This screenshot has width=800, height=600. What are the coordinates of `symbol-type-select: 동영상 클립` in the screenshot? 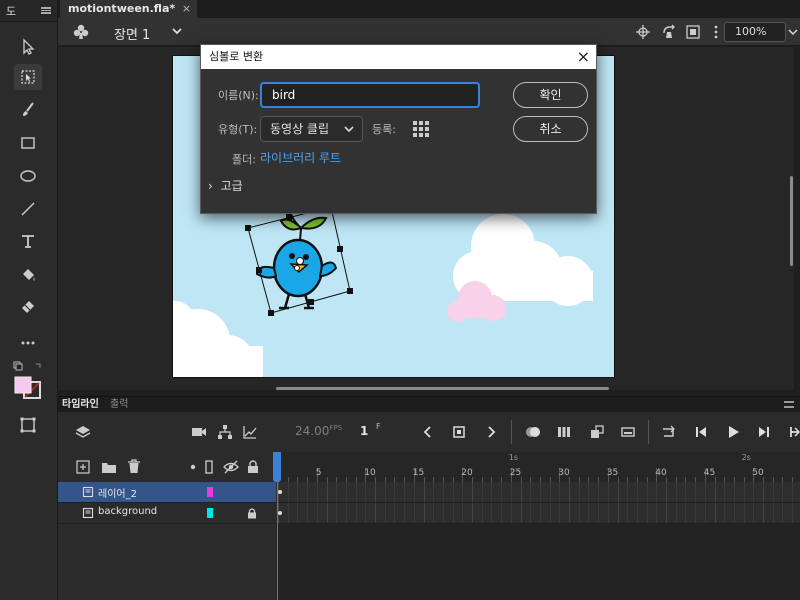 It's located at (311, 129).